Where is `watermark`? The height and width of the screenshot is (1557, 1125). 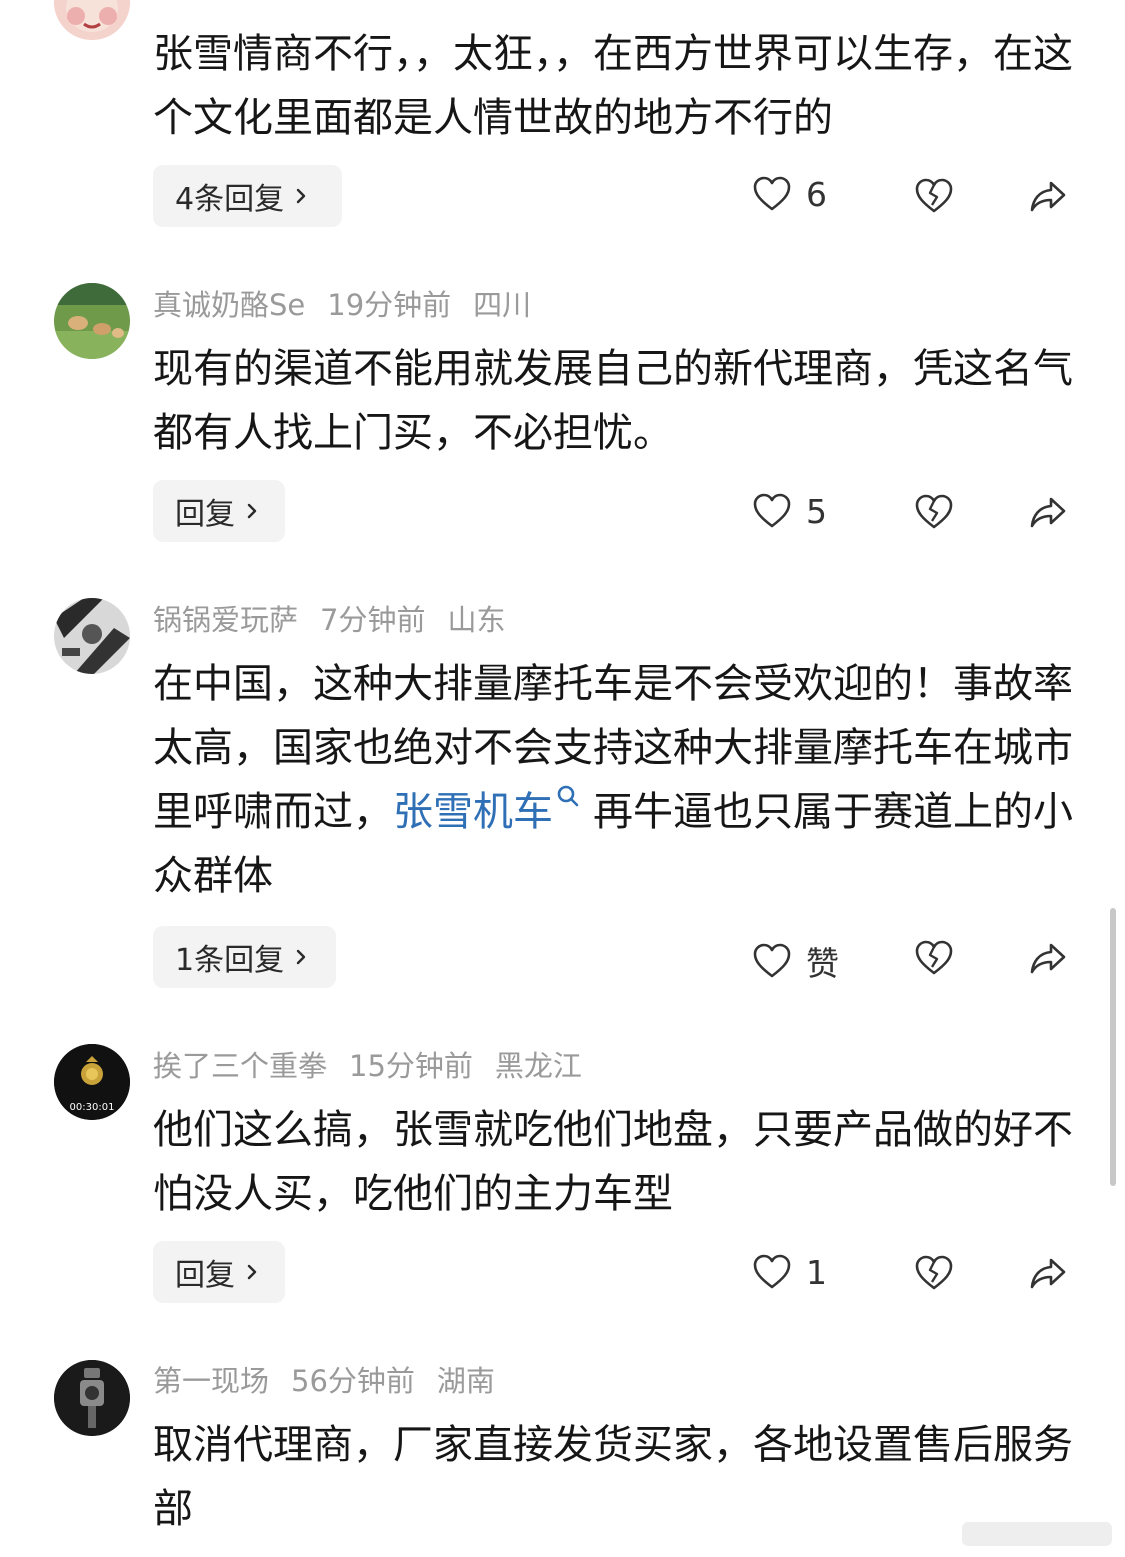 watermark is located at coordinates (1037, 1534).